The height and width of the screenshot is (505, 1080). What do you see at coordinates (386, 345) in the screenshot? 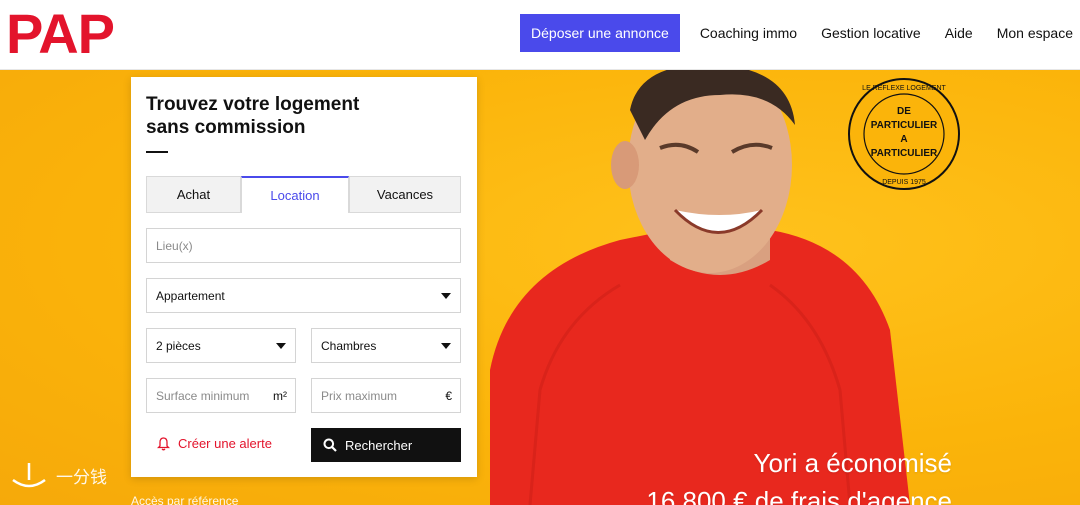
I see `bedrooms-select: Chambres` at bounding box center [386, 345].